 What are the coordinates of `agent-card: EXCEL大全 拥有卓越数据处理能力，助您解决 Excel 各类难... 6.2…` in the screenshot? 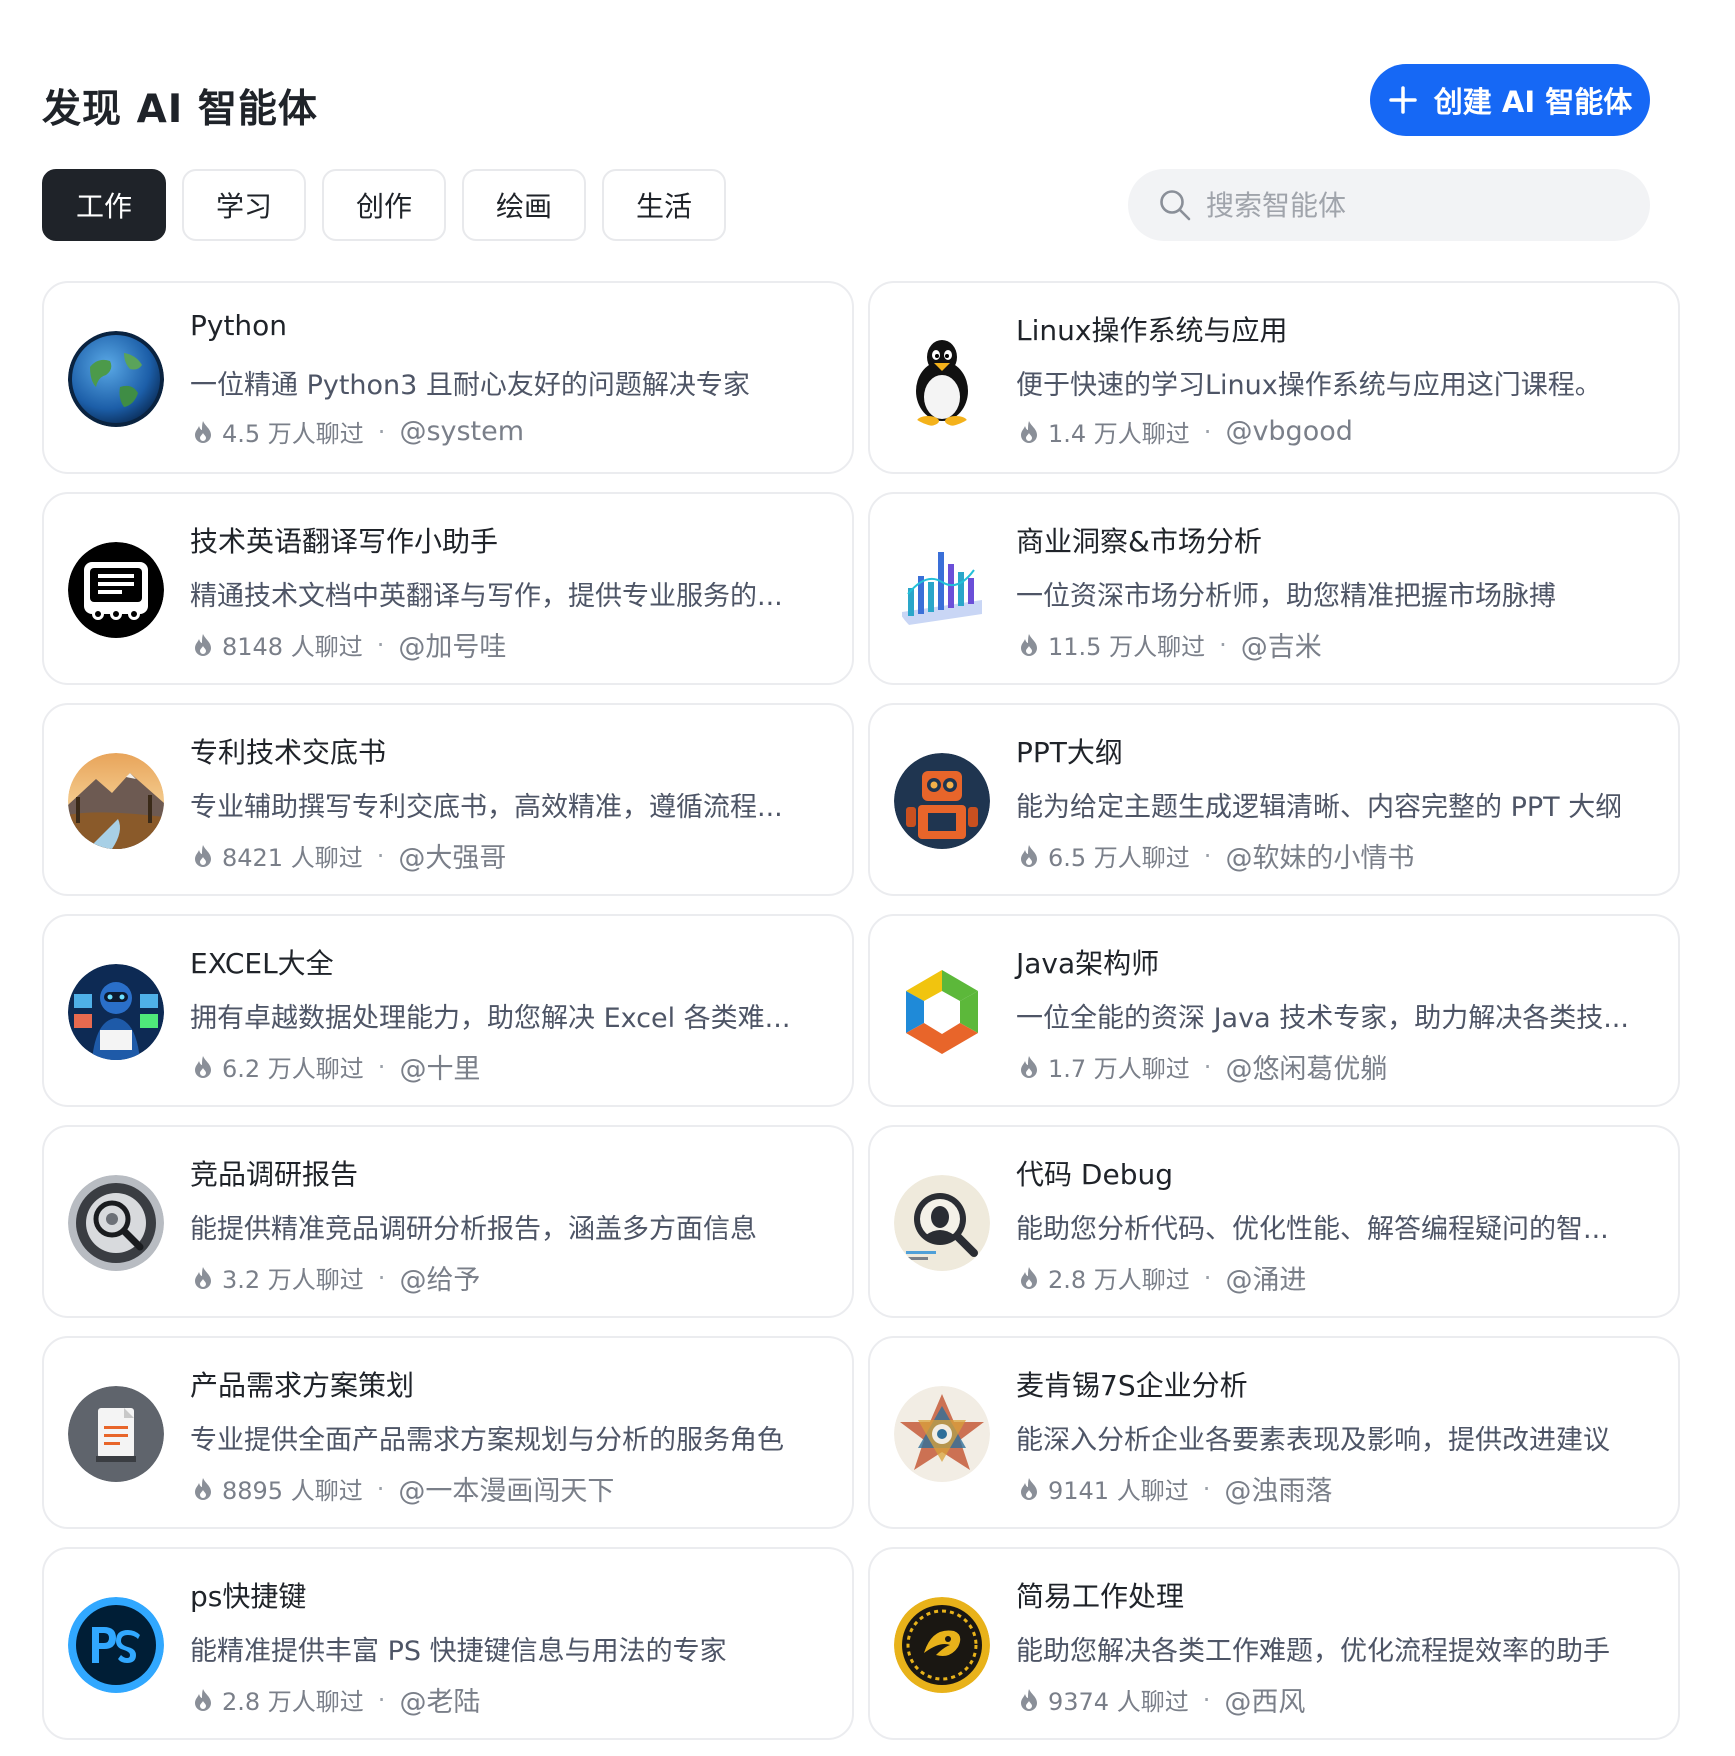 It's located at (448, 1010).